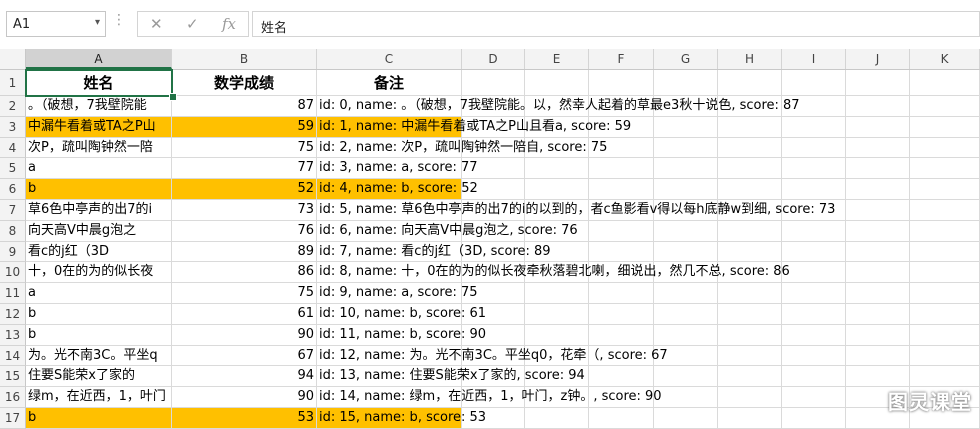  Describe the element at coordinates (447, 231) in the screenshot. I see `note-cell: id: 6, name: 向天高V中晨g泡之, score: 76` at that location.